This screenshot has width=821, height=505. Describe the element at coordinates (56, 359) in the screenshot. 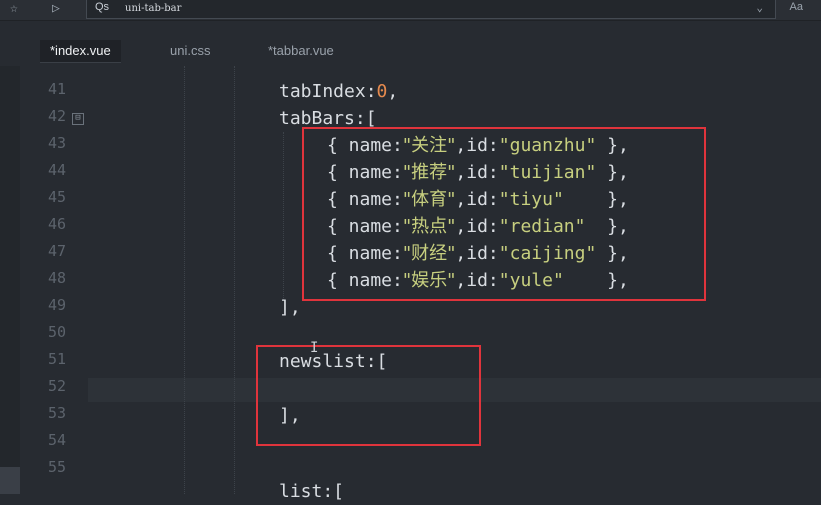

I see `line-number: 51` at that location.